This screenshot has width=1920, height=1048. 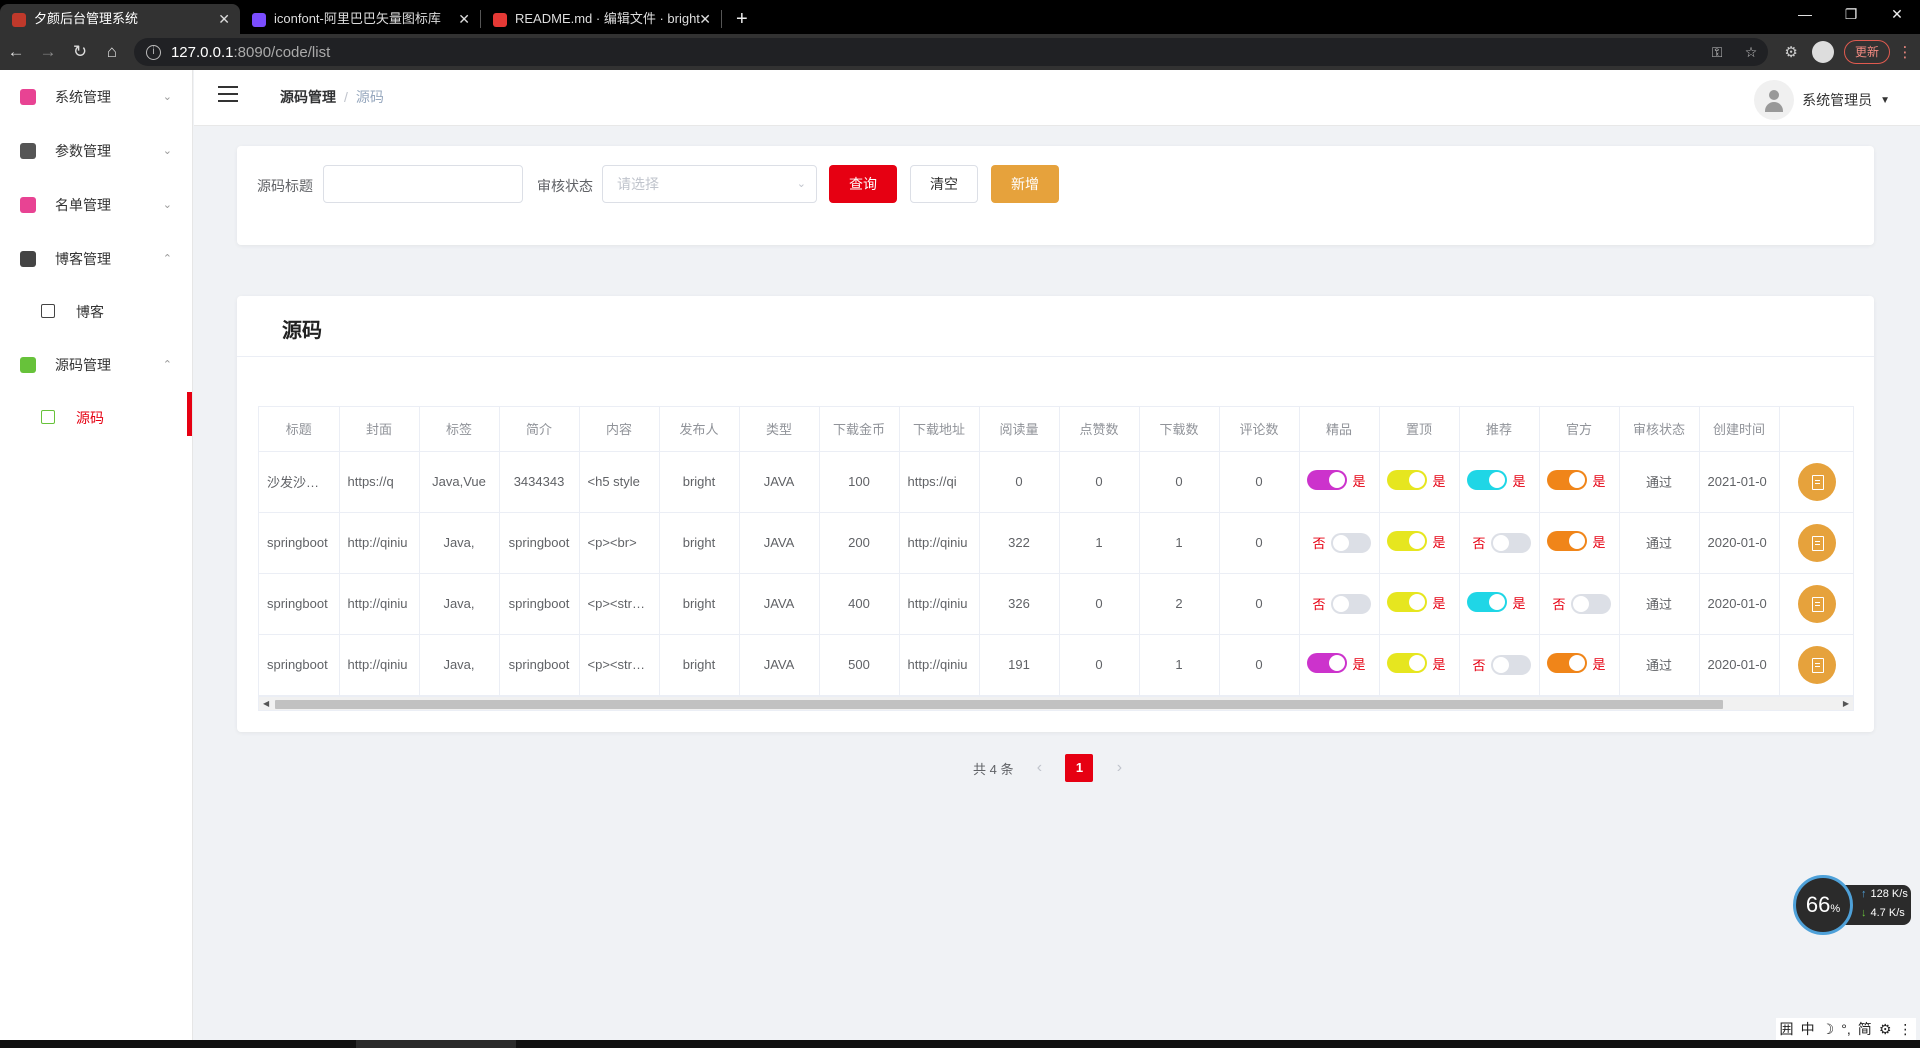 I want to click on tab-title: README.md · 编辑文件 · bright, so click(x=607, y=18).